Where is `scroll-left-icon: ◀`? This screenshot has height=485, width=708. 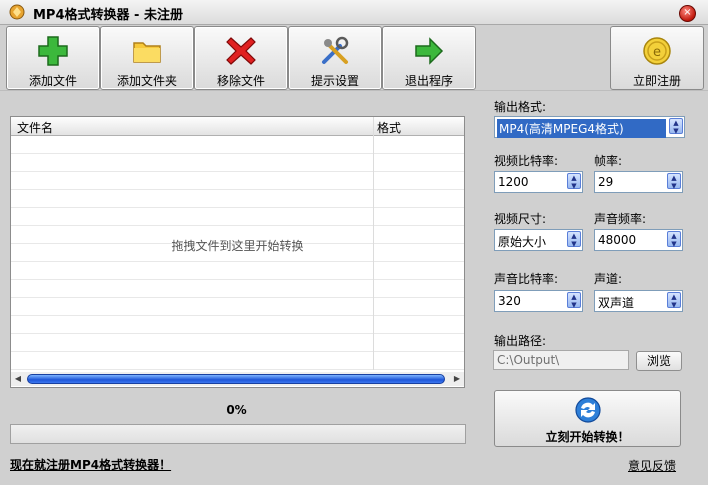
scroll-left-icon: ◀ is located at coordinates (18, 379).